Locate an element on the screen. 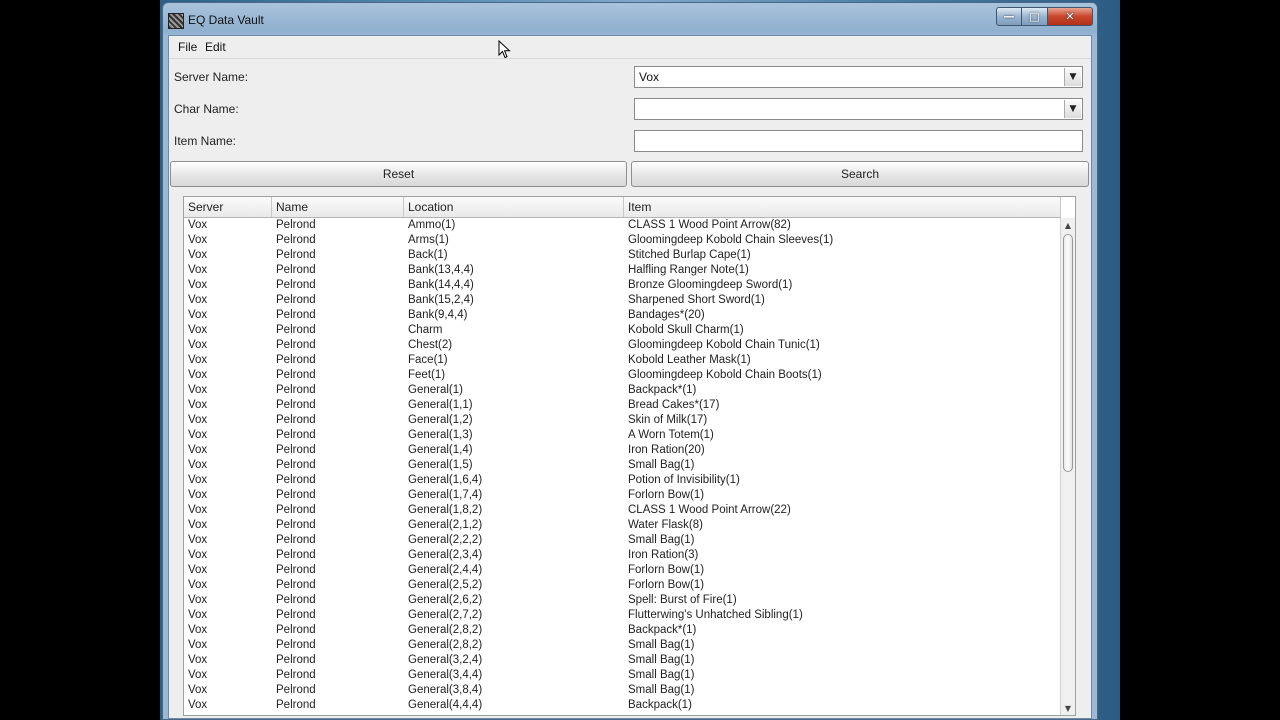  table-row: Vox Pelrond Charm Kobold Skull Charm(1) is located at coordinates (622, 330).